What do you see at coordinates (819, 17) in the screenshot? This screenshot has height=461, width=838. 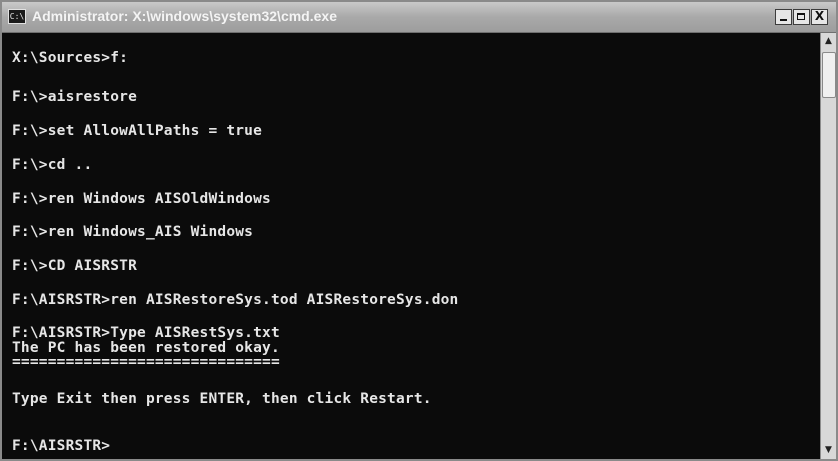 I see `close-button: X` at bounding box center [819, 17].